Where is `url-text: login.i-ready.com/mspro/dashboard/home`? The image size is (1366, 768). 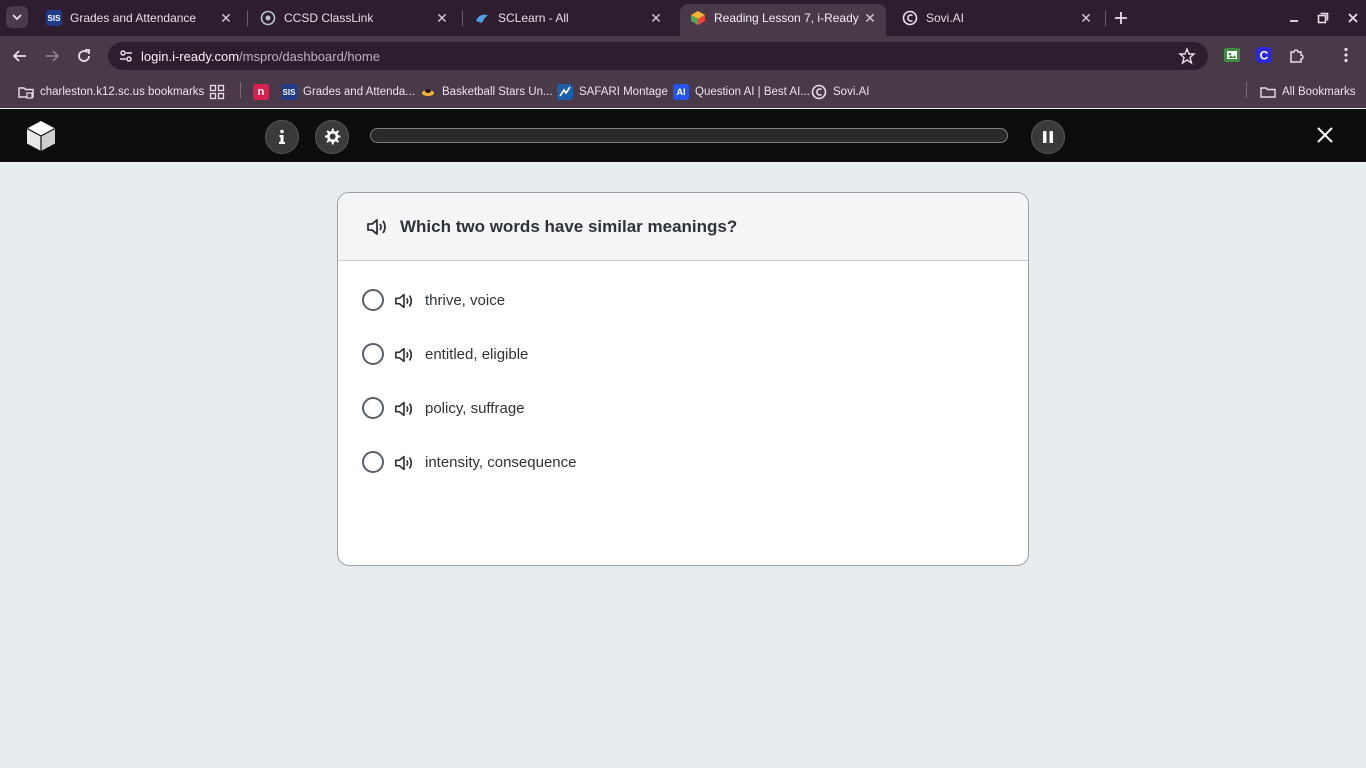 url-text: login.i-ready.com/mspro/dashboard/home is located at coordinates (260, 56).